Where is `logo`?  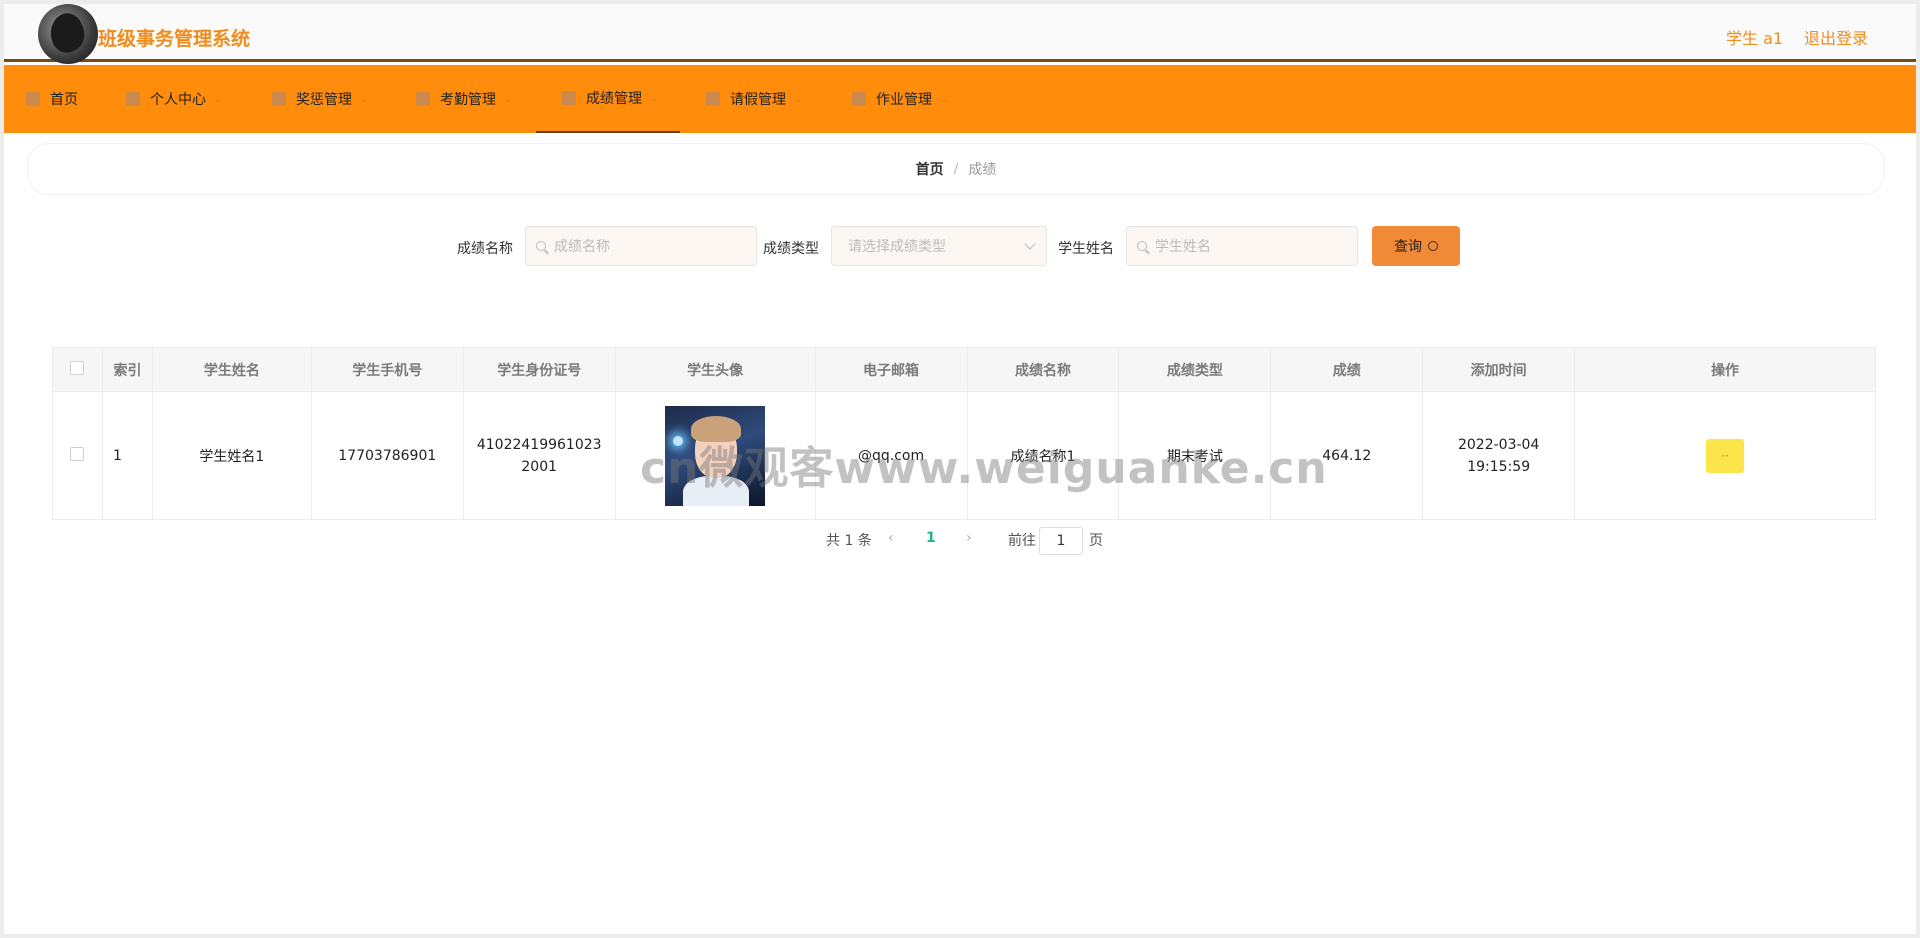 logo is located at coordinates (68, 34).